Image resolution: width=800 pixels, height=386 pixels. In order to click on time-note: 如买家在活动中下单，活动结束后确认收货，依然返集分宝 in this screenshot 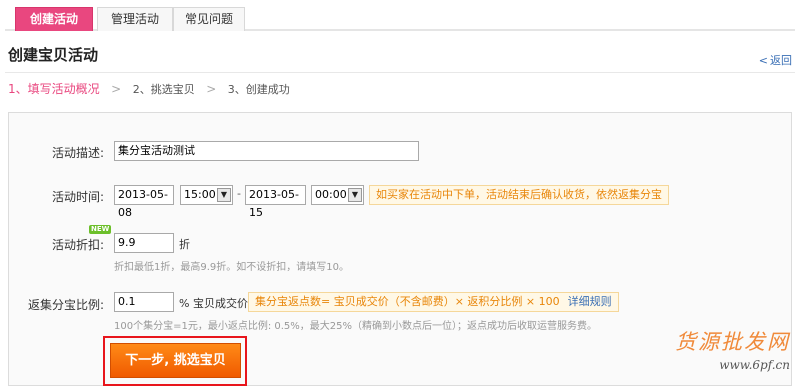, I will do `click(519, 195)`.